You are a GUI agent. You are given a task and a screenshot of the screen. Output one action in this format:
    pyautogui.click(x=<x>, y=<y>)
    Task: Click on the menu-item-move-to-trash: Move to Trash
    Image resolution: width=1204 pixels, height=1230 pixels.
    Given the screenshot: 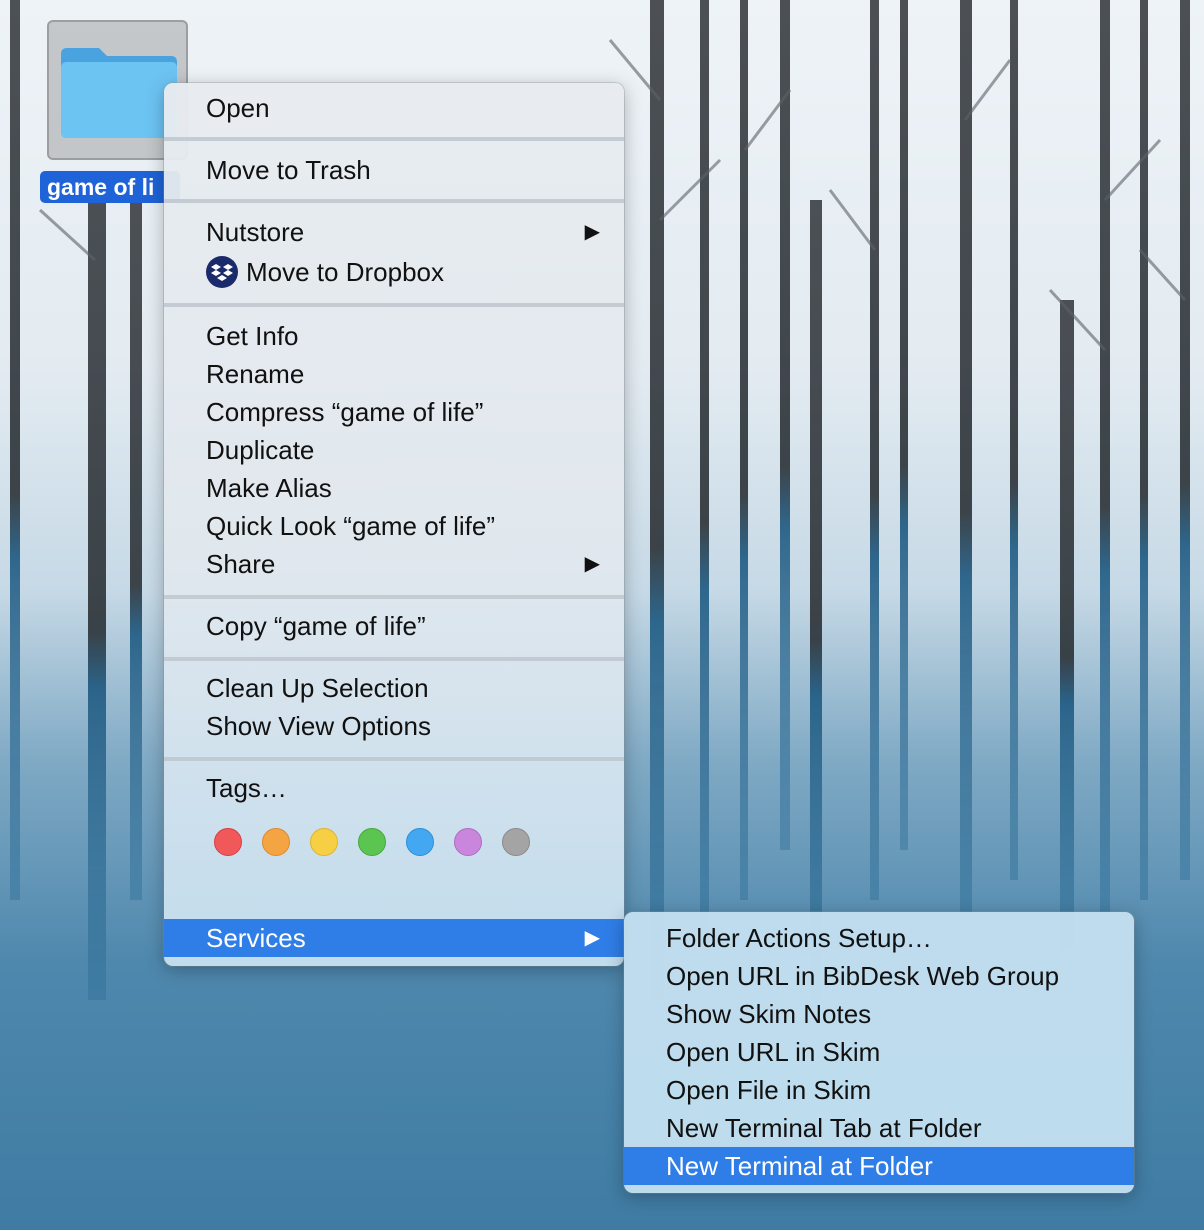 What is the action you would take?
    pyautogui.click(x=394, y=170)
    